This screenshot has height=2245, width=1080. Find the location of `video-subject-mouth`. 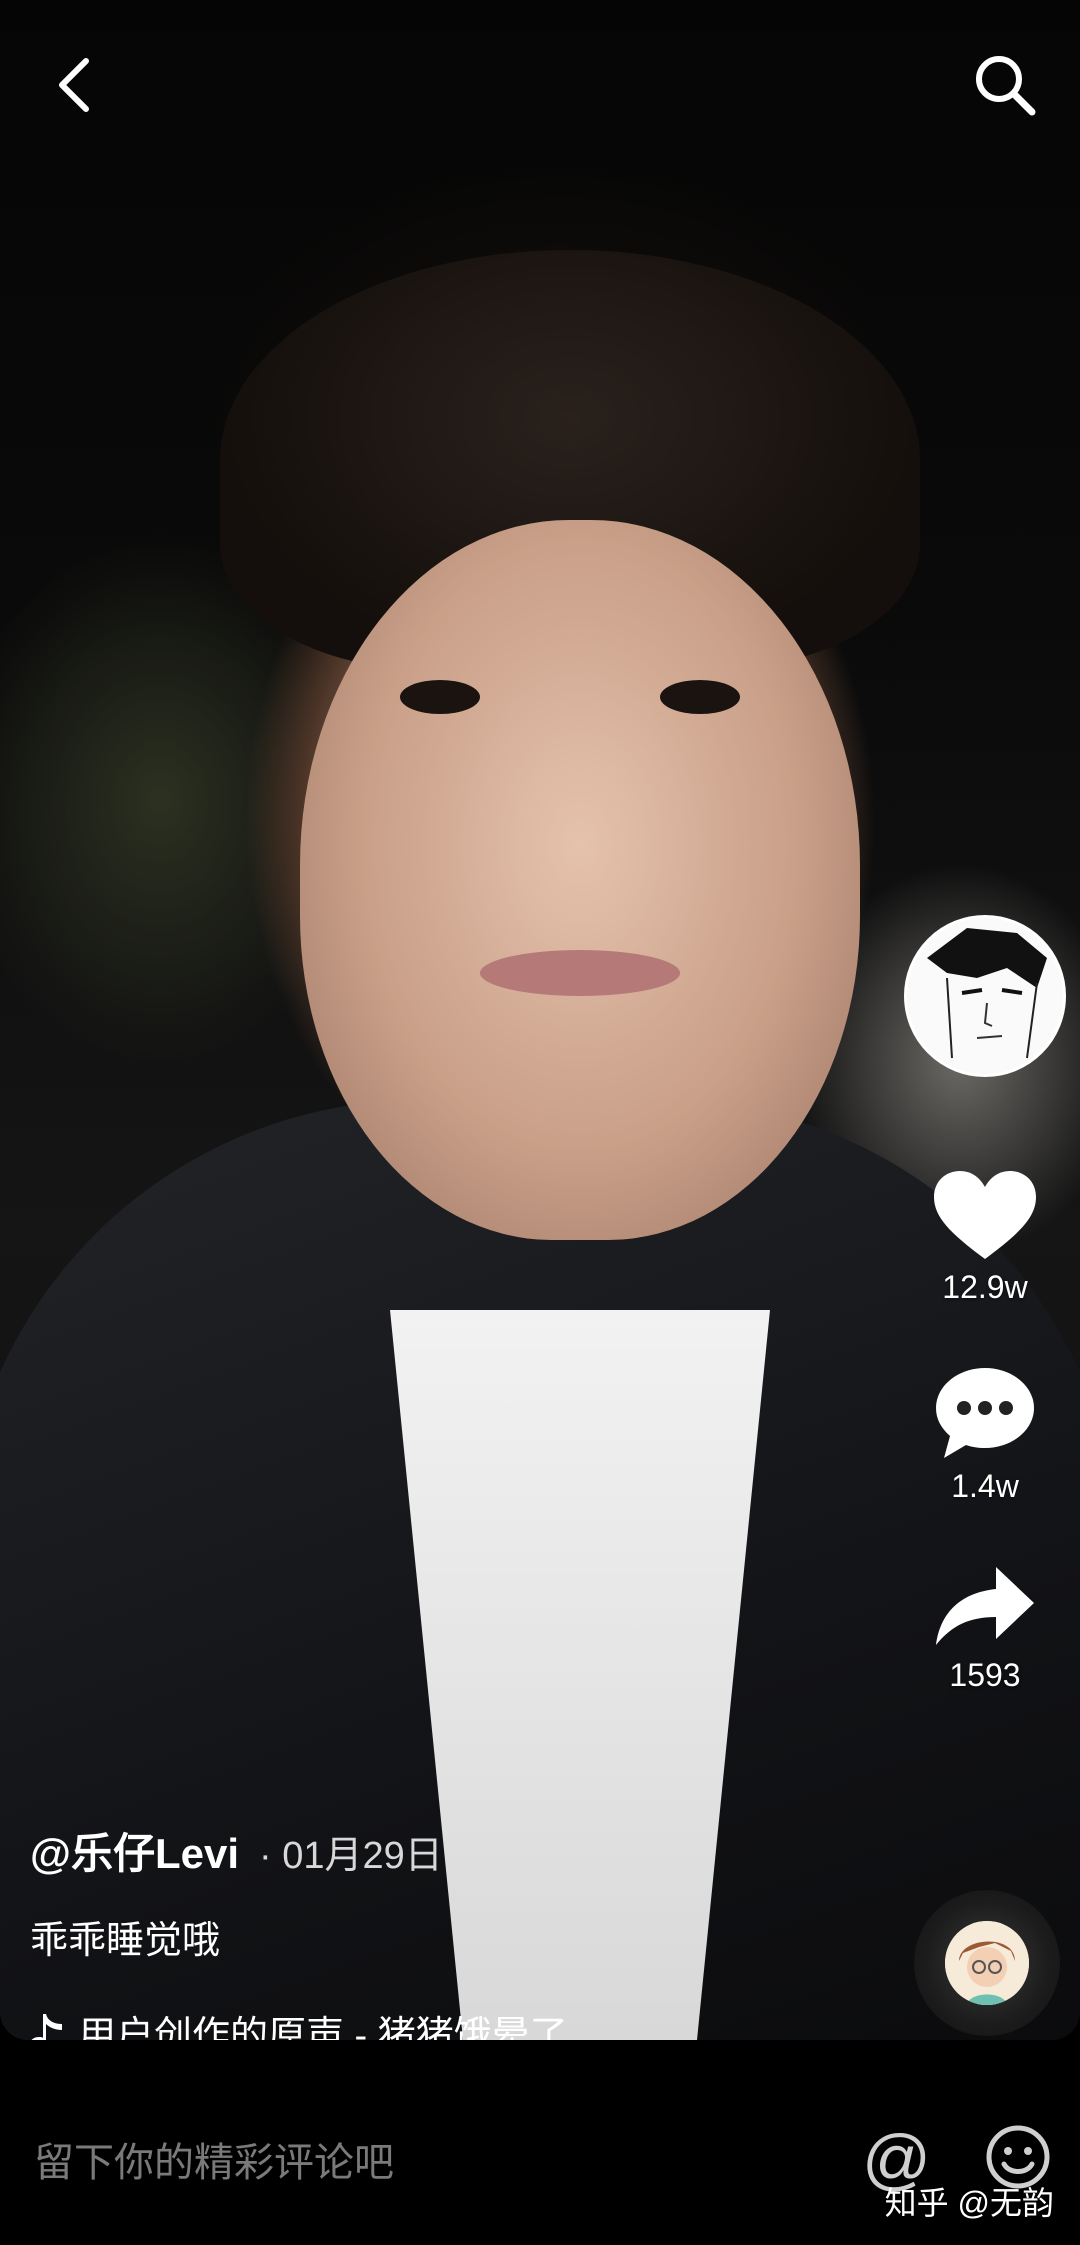

video-subject-mouth is located at coordinates (580, 973).